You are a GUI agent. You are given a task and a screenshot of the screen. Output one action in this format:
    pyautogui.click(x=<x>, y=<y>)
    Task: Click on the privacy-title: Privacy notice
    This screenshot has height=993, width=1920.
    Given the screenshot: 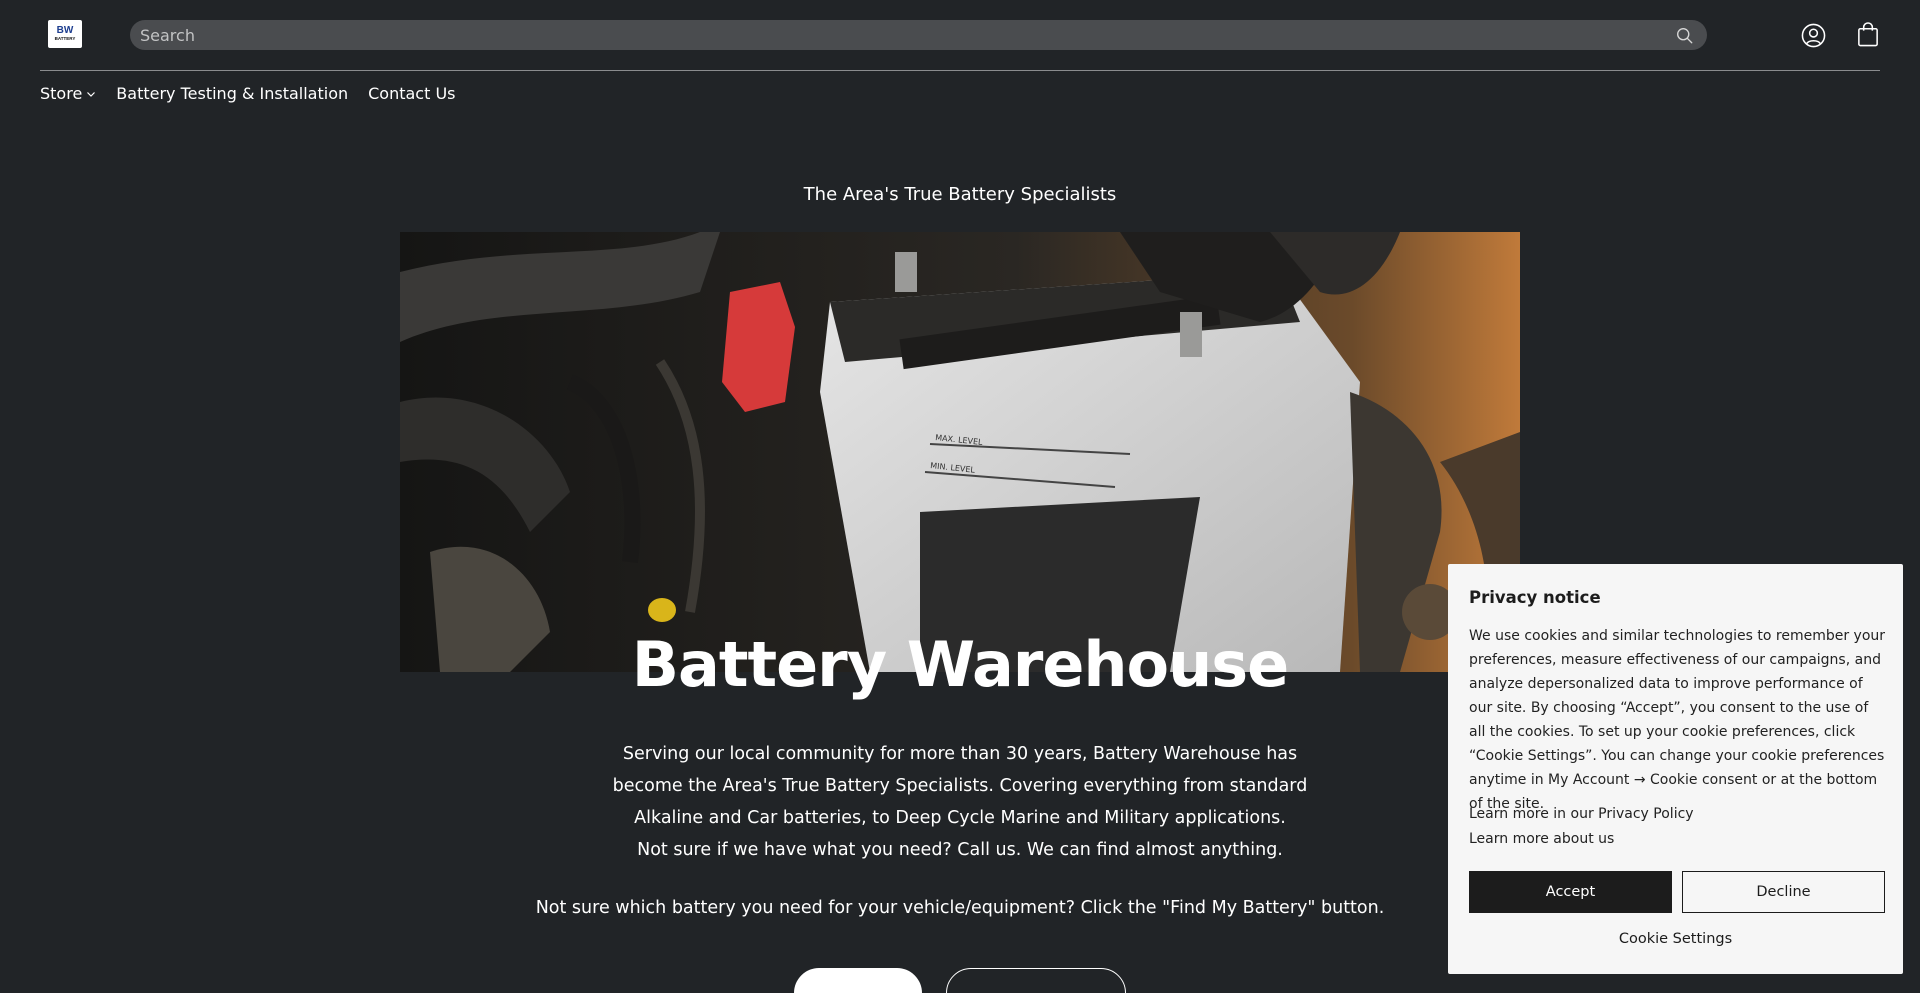 What is the action you would take?
    pyautogui.click(x=1535, y=597)
    